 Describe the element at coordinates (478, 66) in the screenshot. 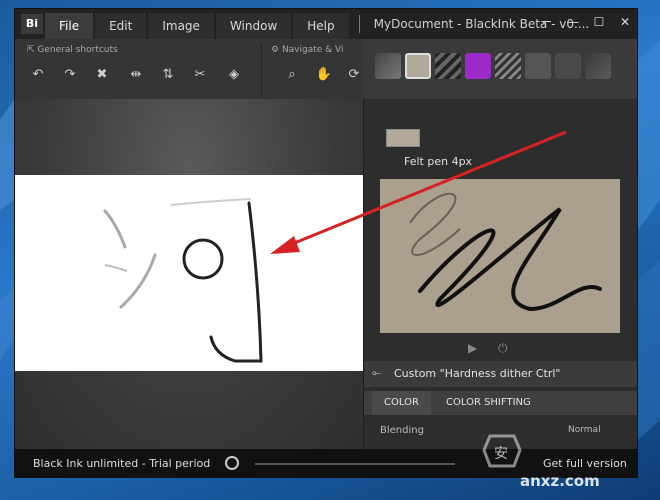

I see `brush-preset-color` at that location.